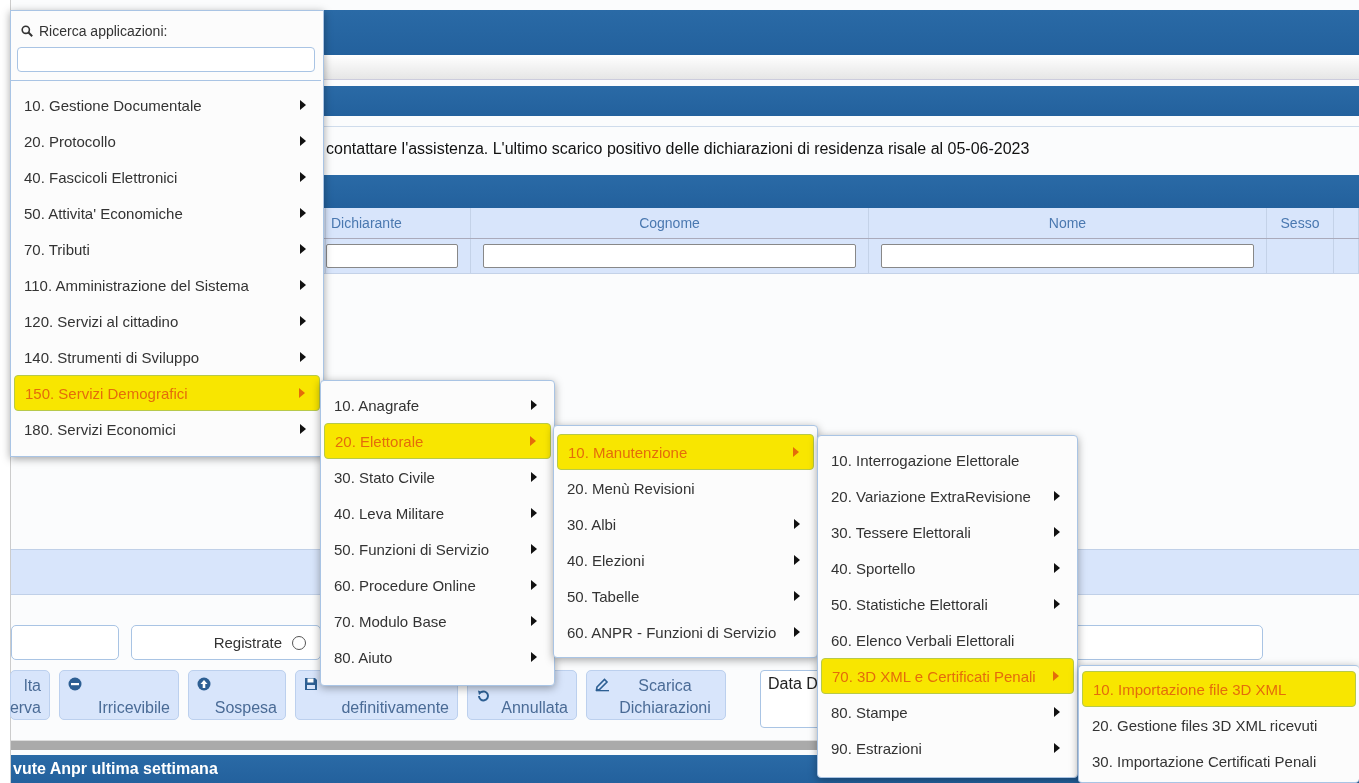 Image resolution: width=1359 pixels, height=783 pixels. I want to click on radio-label: Registrate, so click(247, 642).